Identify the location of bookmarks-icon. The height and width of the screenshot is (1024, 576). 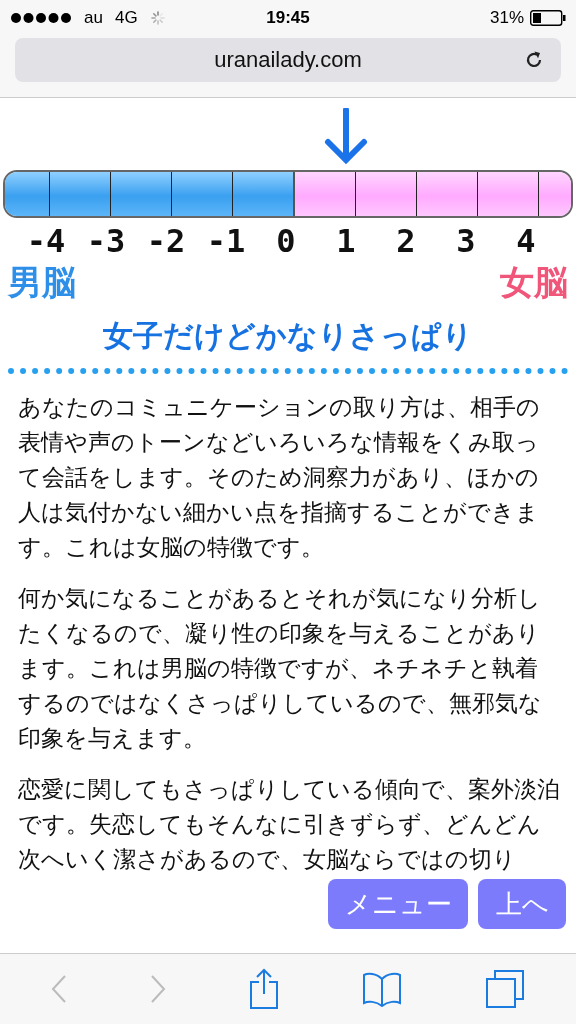
(381, 989).